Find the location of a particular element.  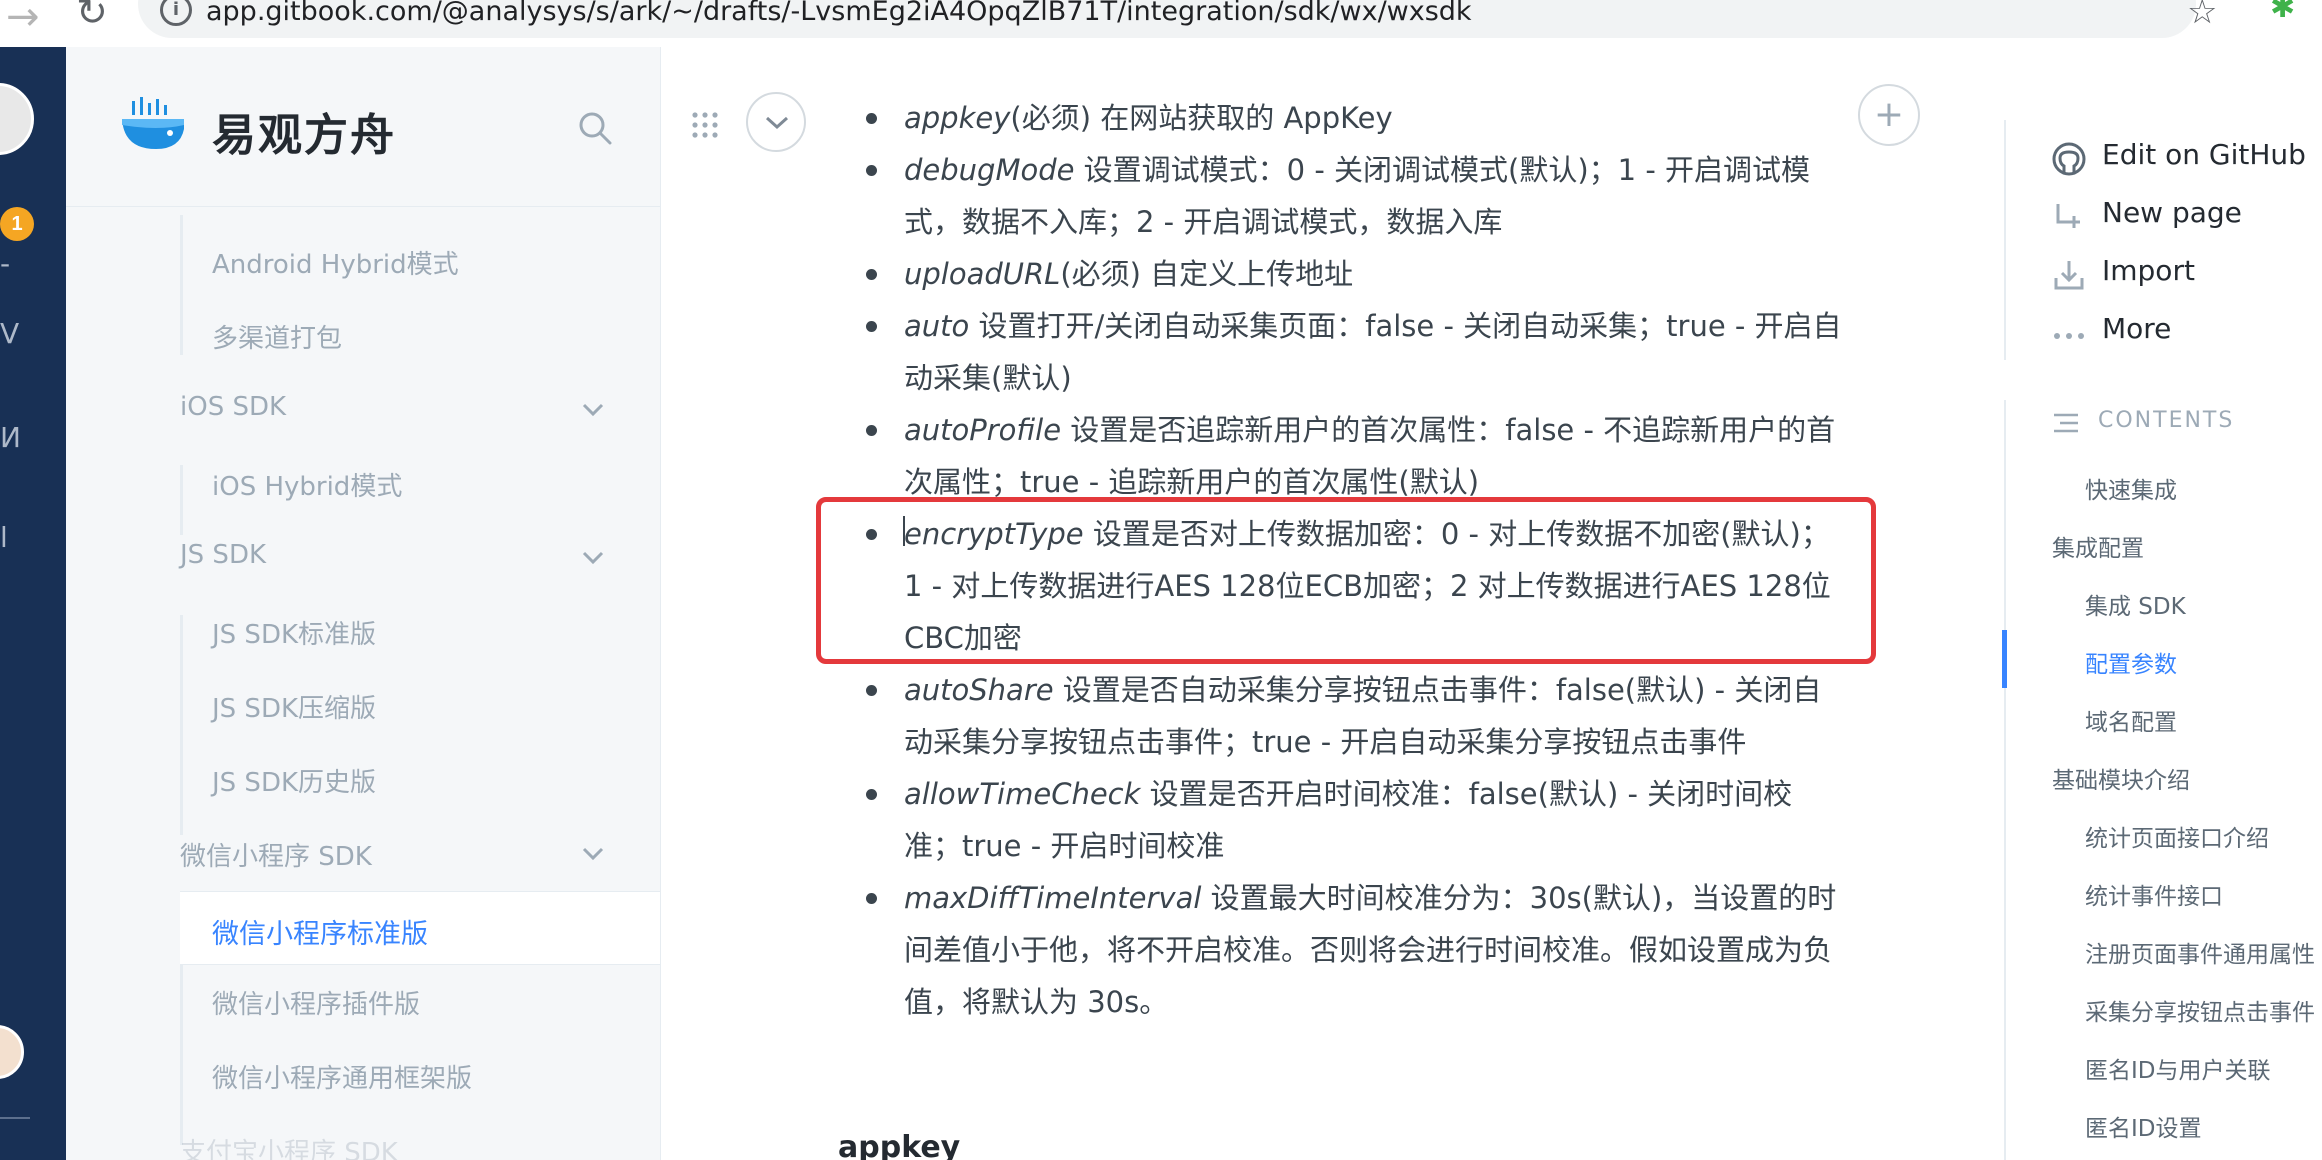

right-panel-divider is located at coordinates (2005, 240).